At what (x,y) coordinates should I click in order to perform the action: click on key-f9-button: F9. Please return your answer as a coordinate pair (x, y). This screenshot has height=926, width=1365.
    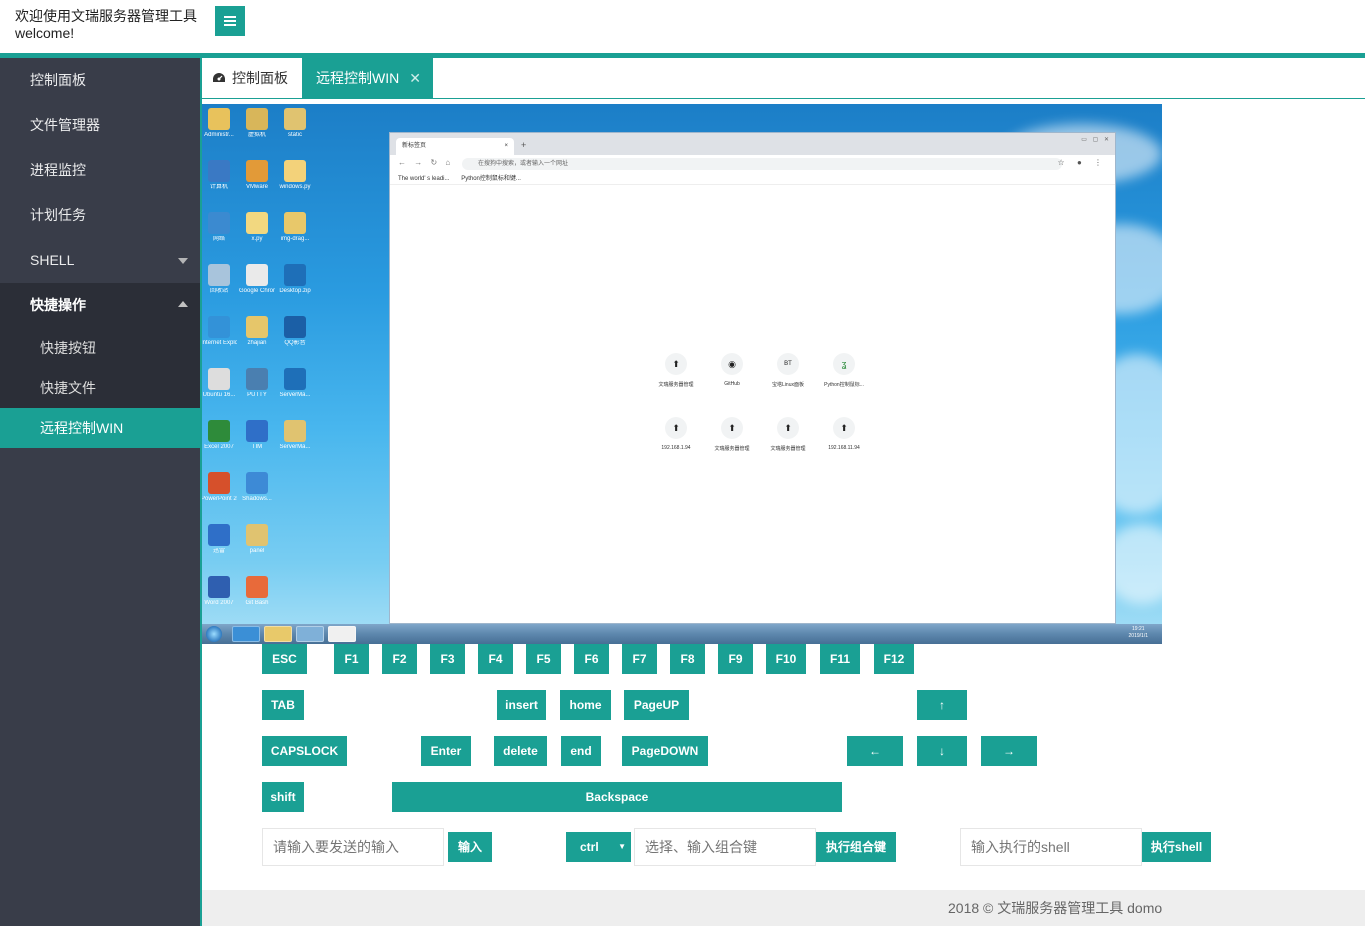
    Looking at the image, I should click on (735, 659).